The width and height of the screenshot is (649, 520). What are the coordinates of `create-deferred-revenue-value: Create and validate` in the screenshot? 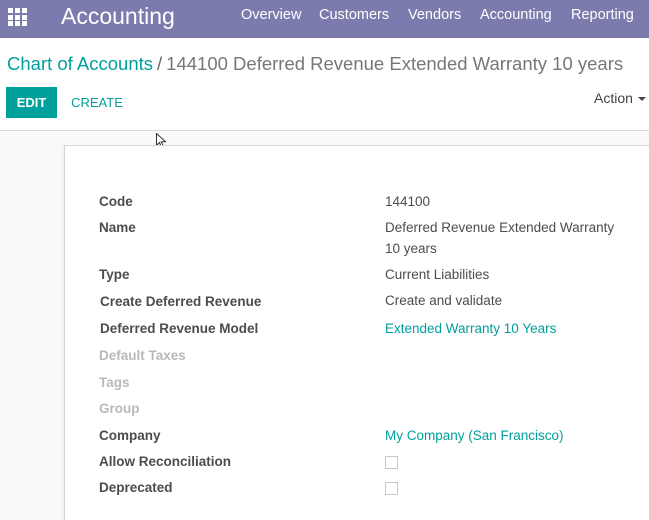 It's located at (444, 300).